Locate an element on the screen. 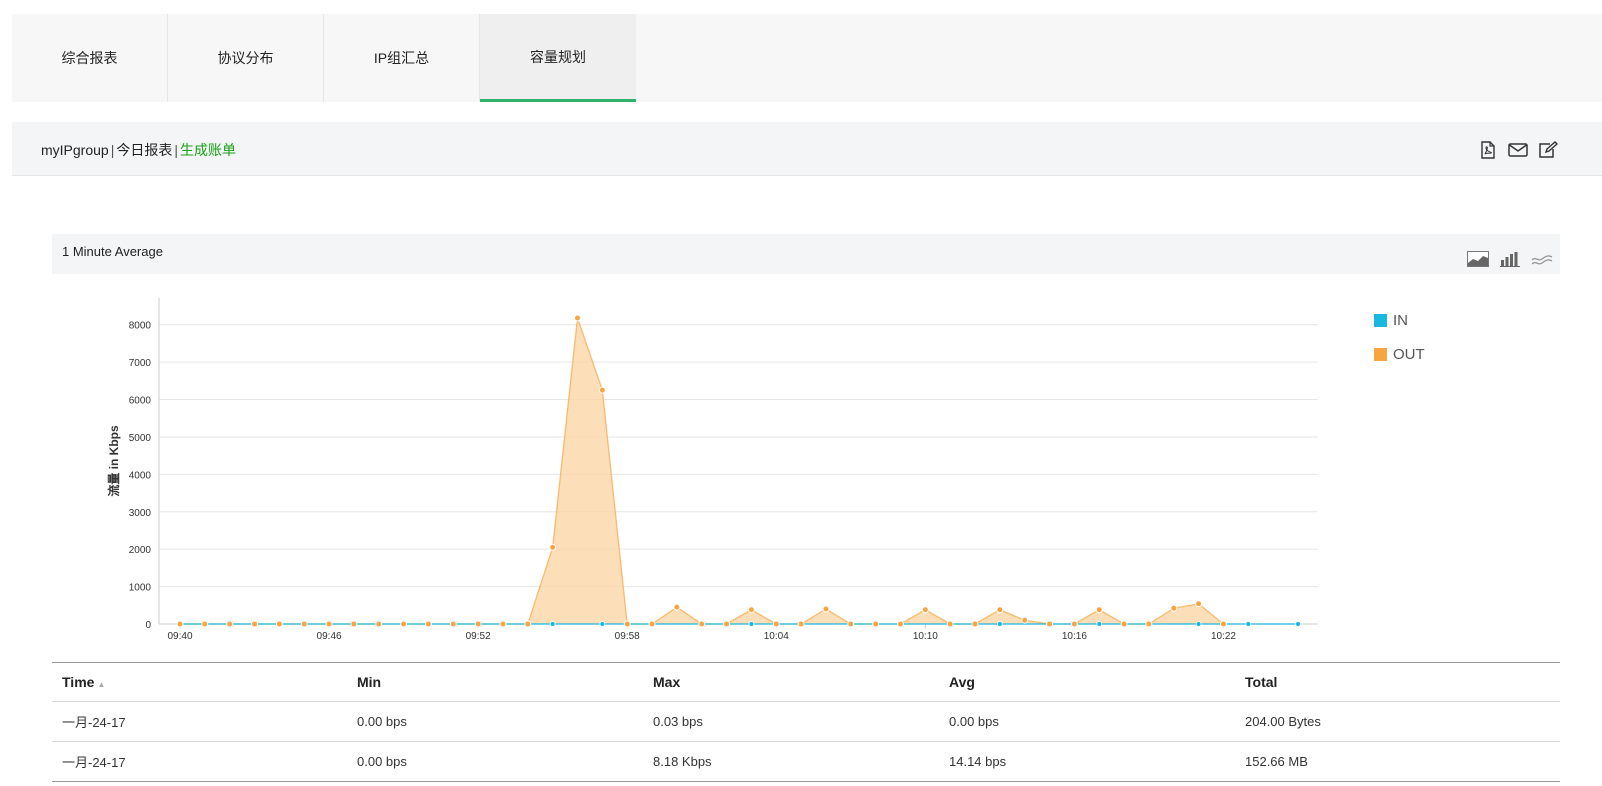  bar-chart-icon is located at coordinates (1510, 259).